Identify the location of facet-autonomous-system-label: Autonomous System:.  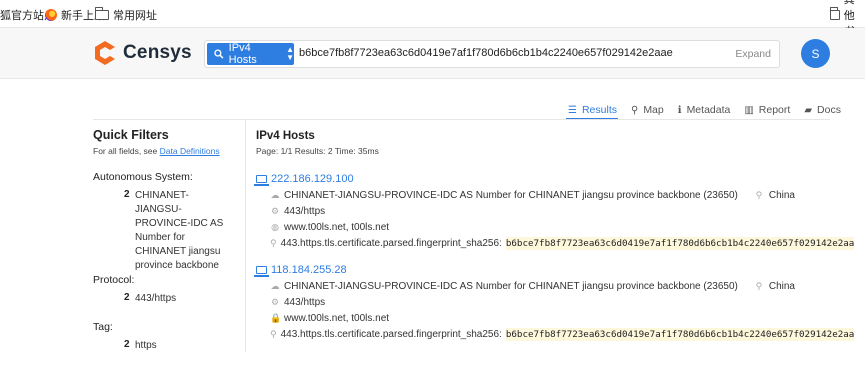
(143, 177).